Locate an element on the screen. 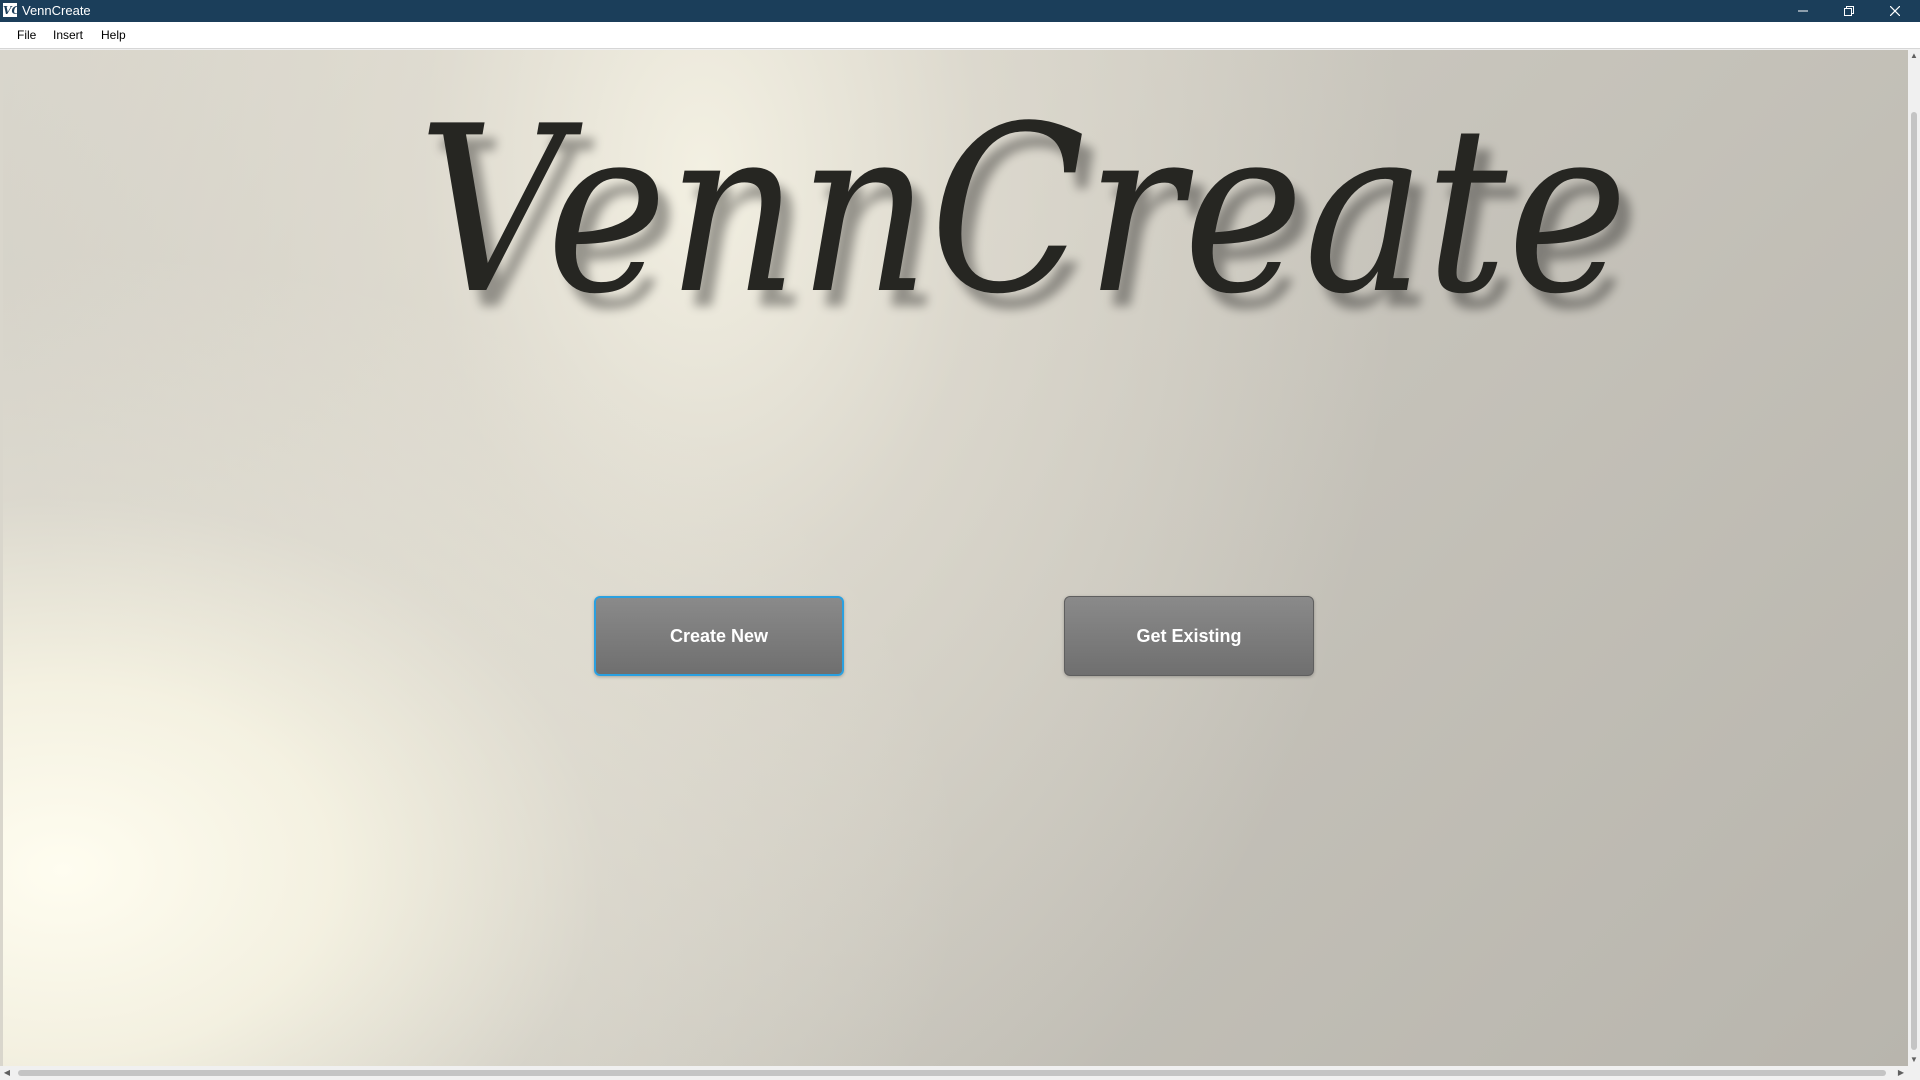 The height and width of the screenshot is (1080, 1920). menu-bar: File Insert Help is located at coordinates (960, 35).